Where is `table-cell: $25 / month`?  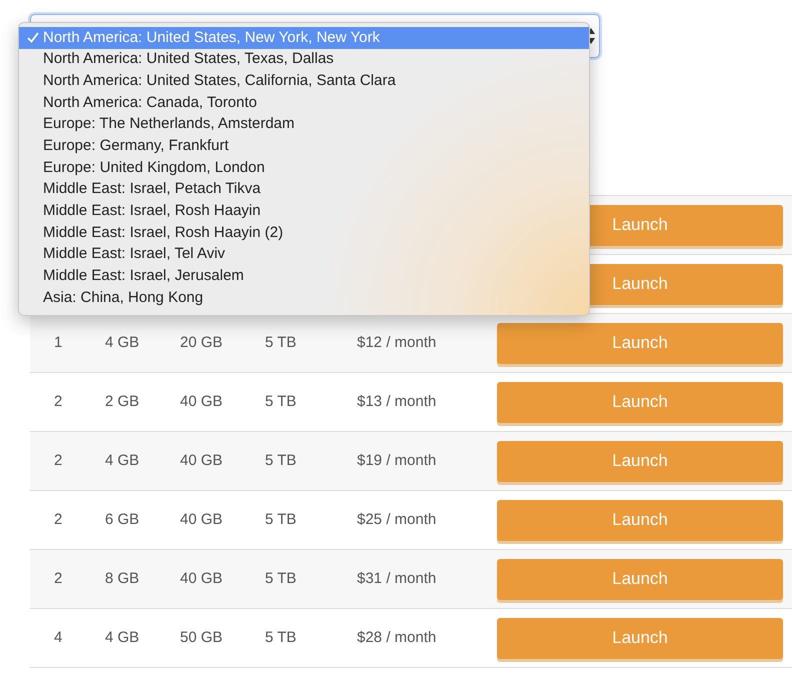 table-cell: $25 / month is located at coordinates (396, 519).